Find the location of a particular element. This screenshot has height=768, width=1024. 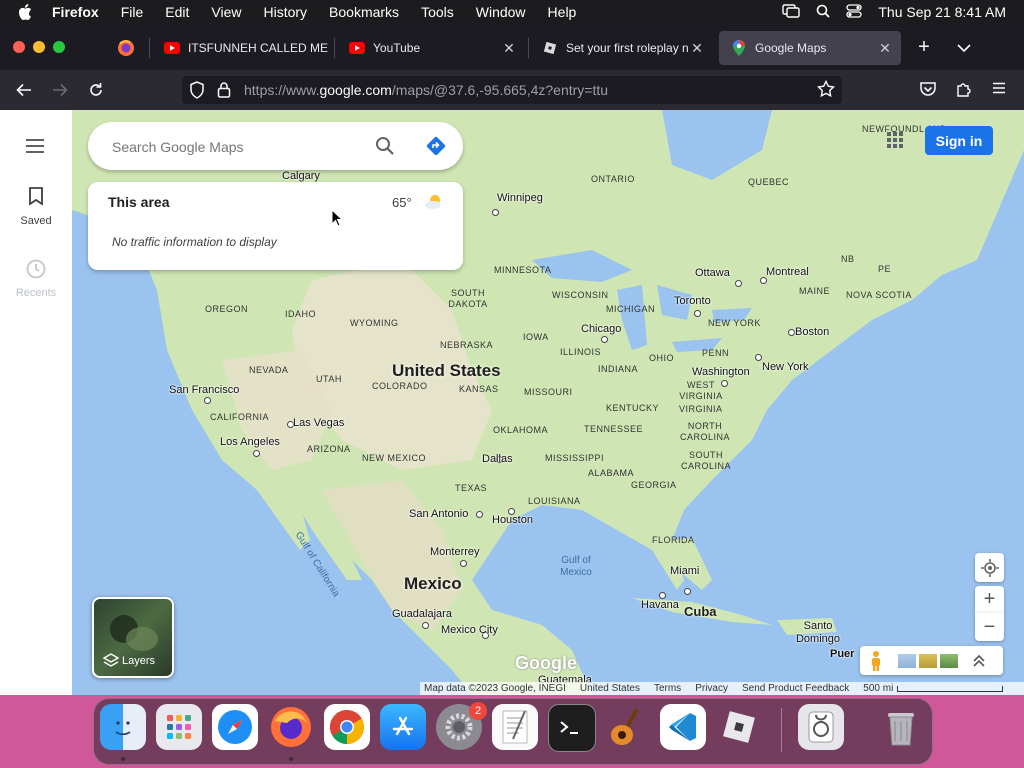

trash-icon is located at coordinates (901, 727).